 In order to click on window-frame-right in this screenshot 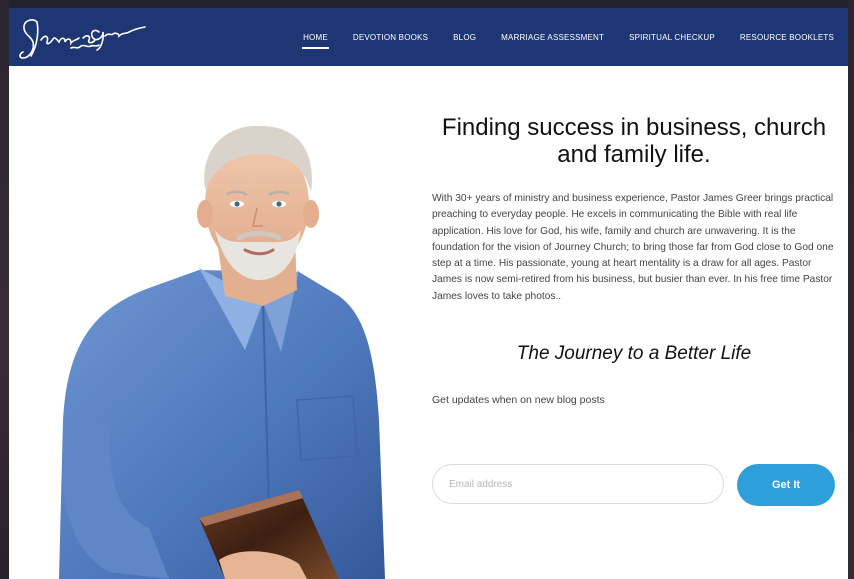, I will do `click(851, 289)`.